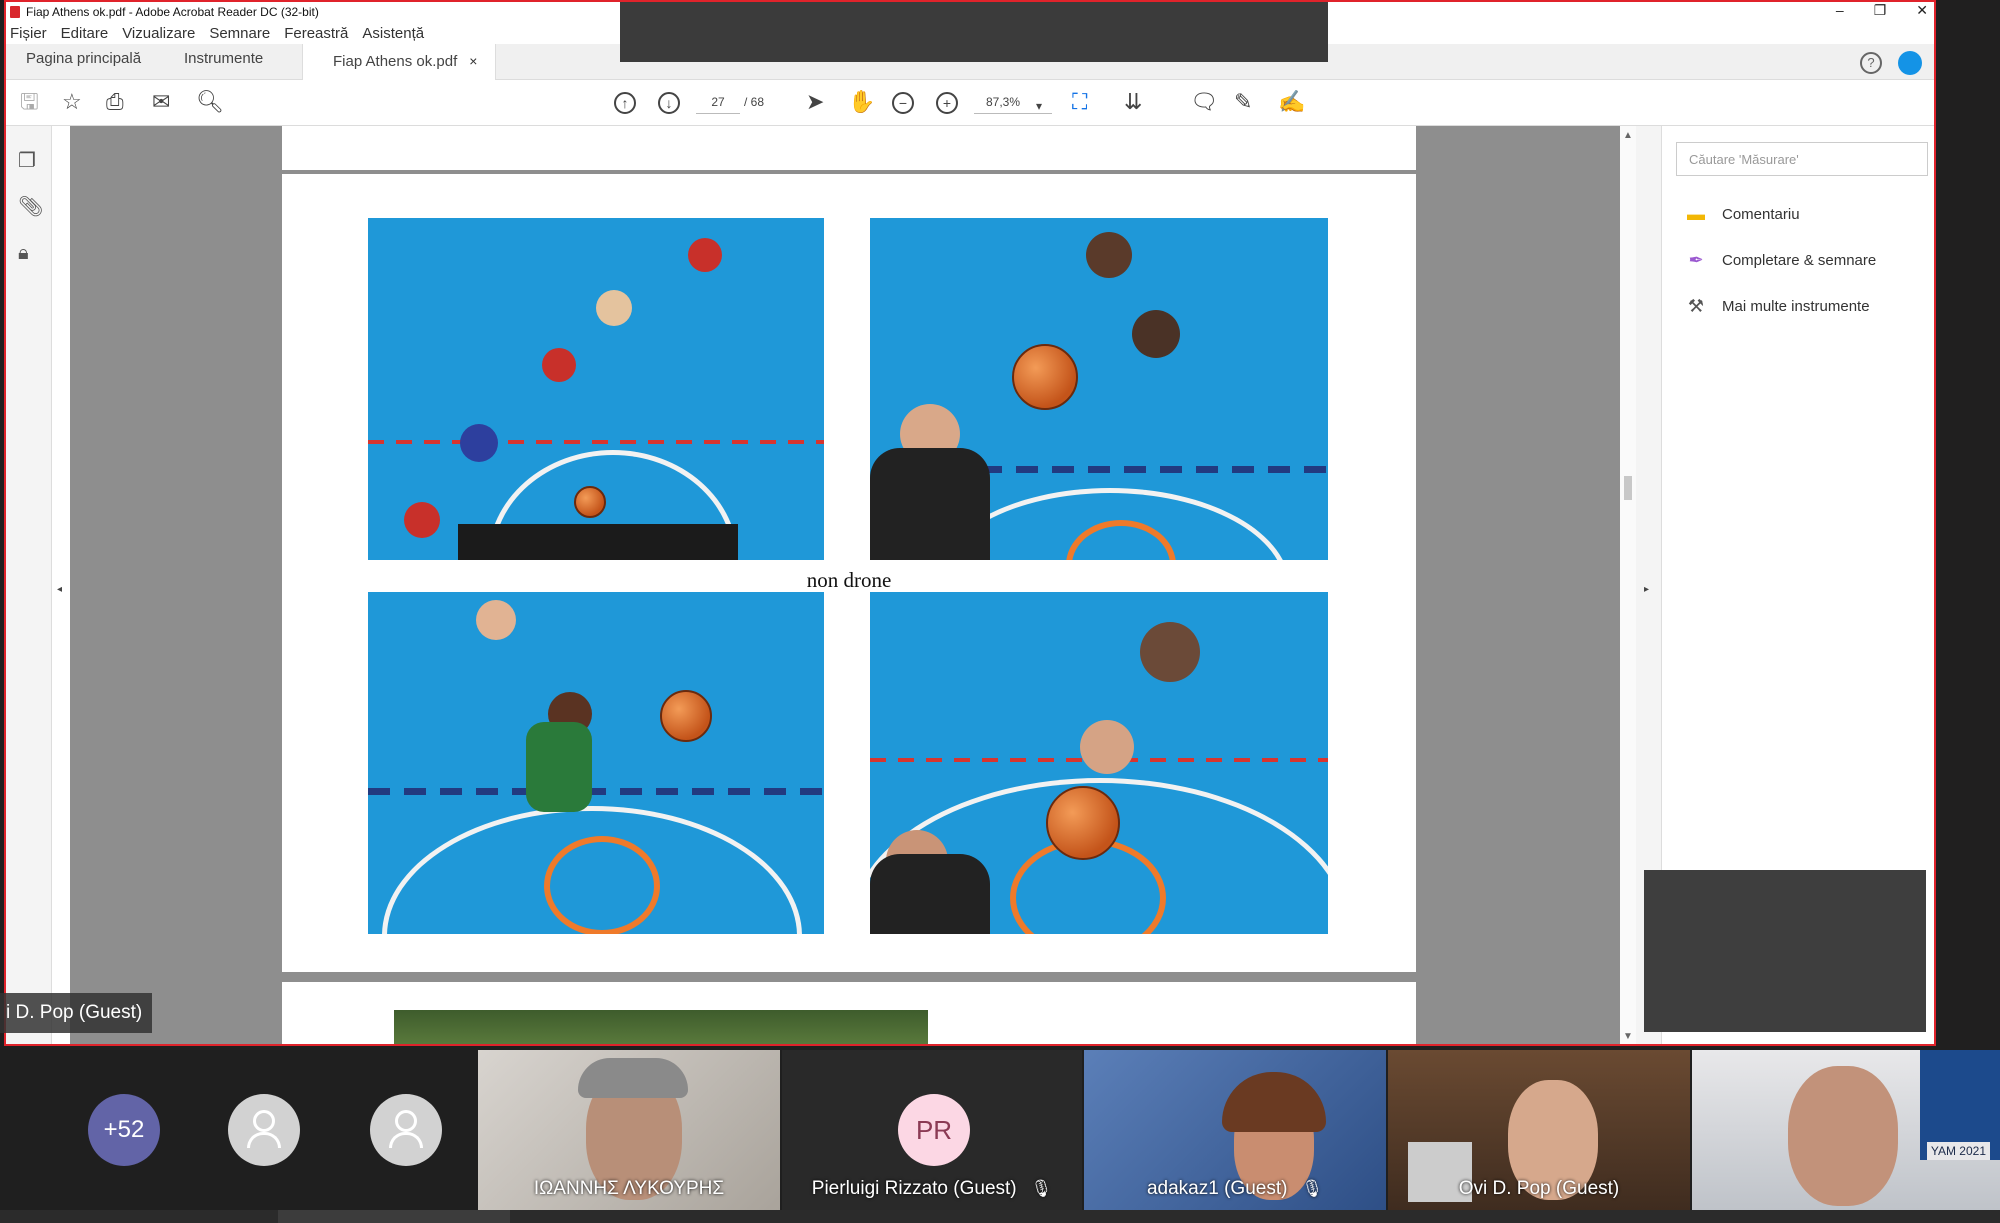 The height and width of the screenshot is (1223, 2000). What do you see at coordinates (1628, 135) in the screenshot?
I see `scroll-up-icon: ▲` at bounding box center [1628, 135].